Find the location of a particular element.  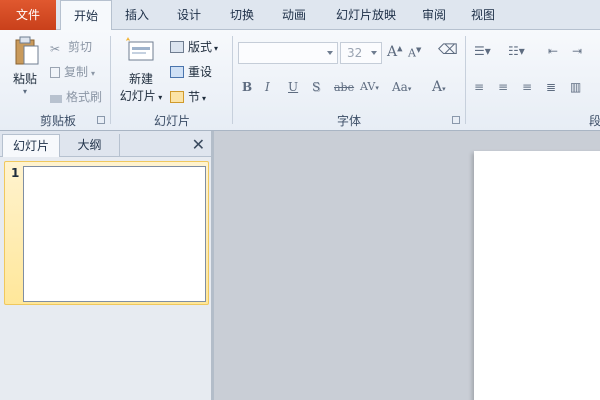

copy-label: 复制 is located at coordinates (76, 72).